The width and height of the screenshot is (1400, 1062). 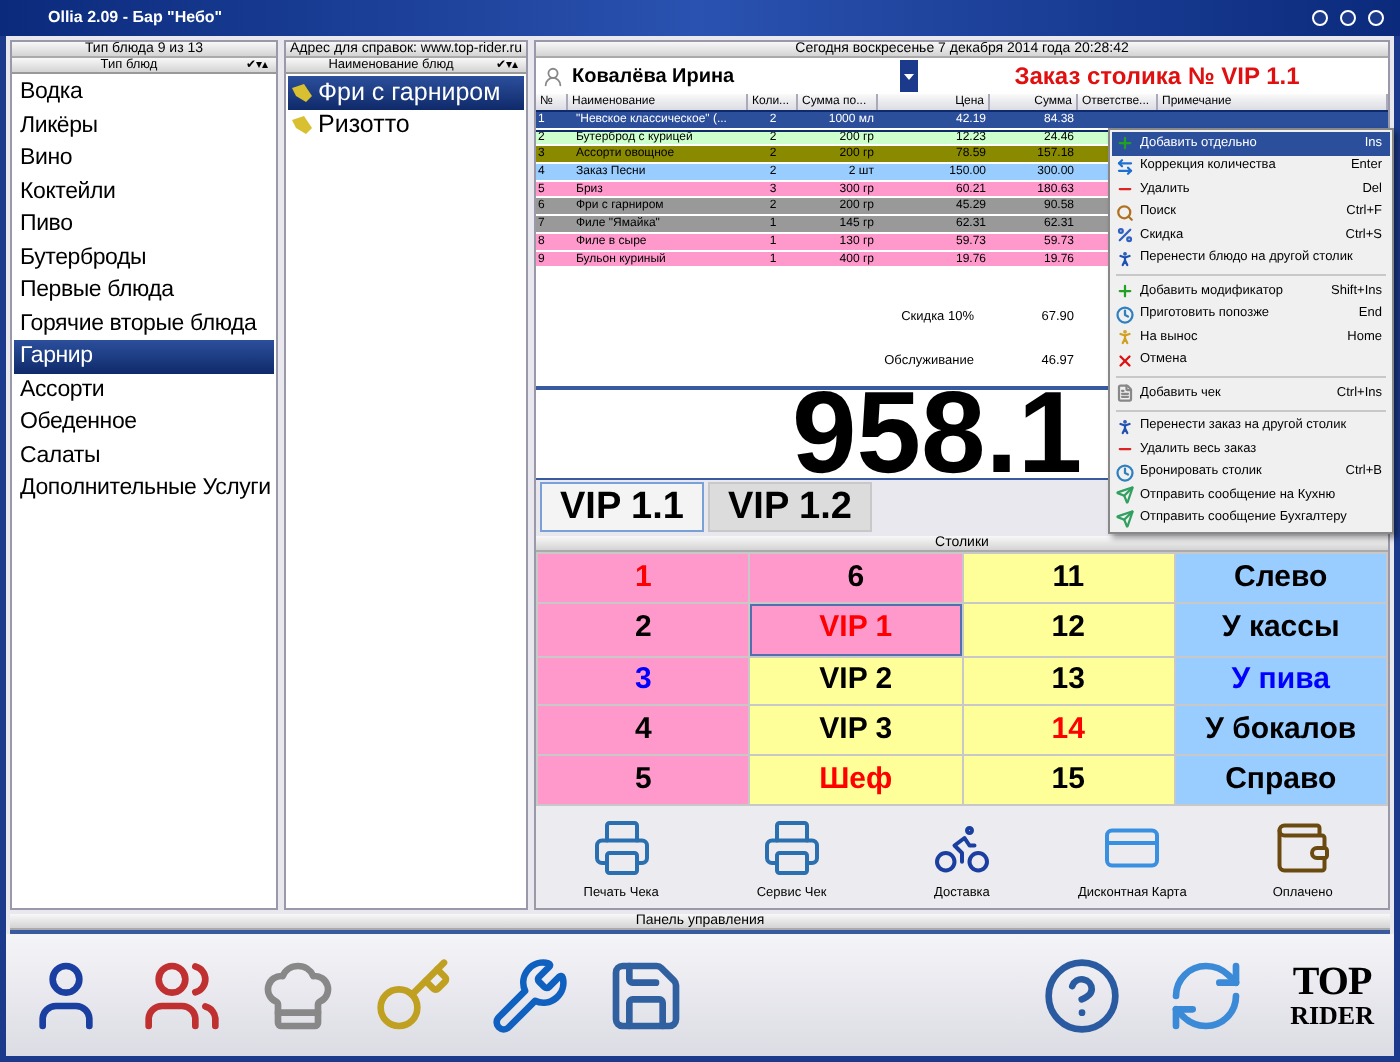 What do you see at coordinates (622, 507) in the screenshot?
I see `order-tab: VIP 1.1` at bounding box center [622, 507].